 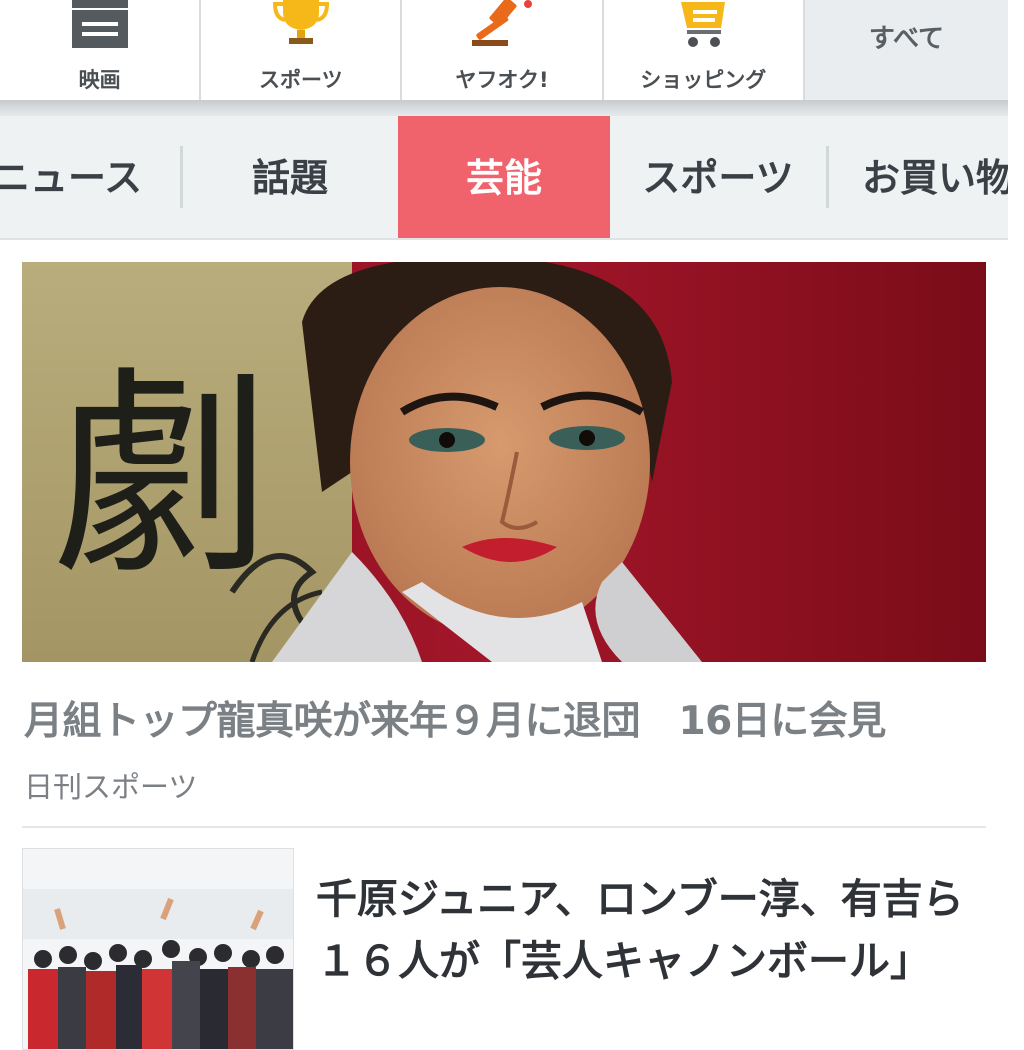 I want to click on tabs-bottom-border, so click(x=504, y=239).